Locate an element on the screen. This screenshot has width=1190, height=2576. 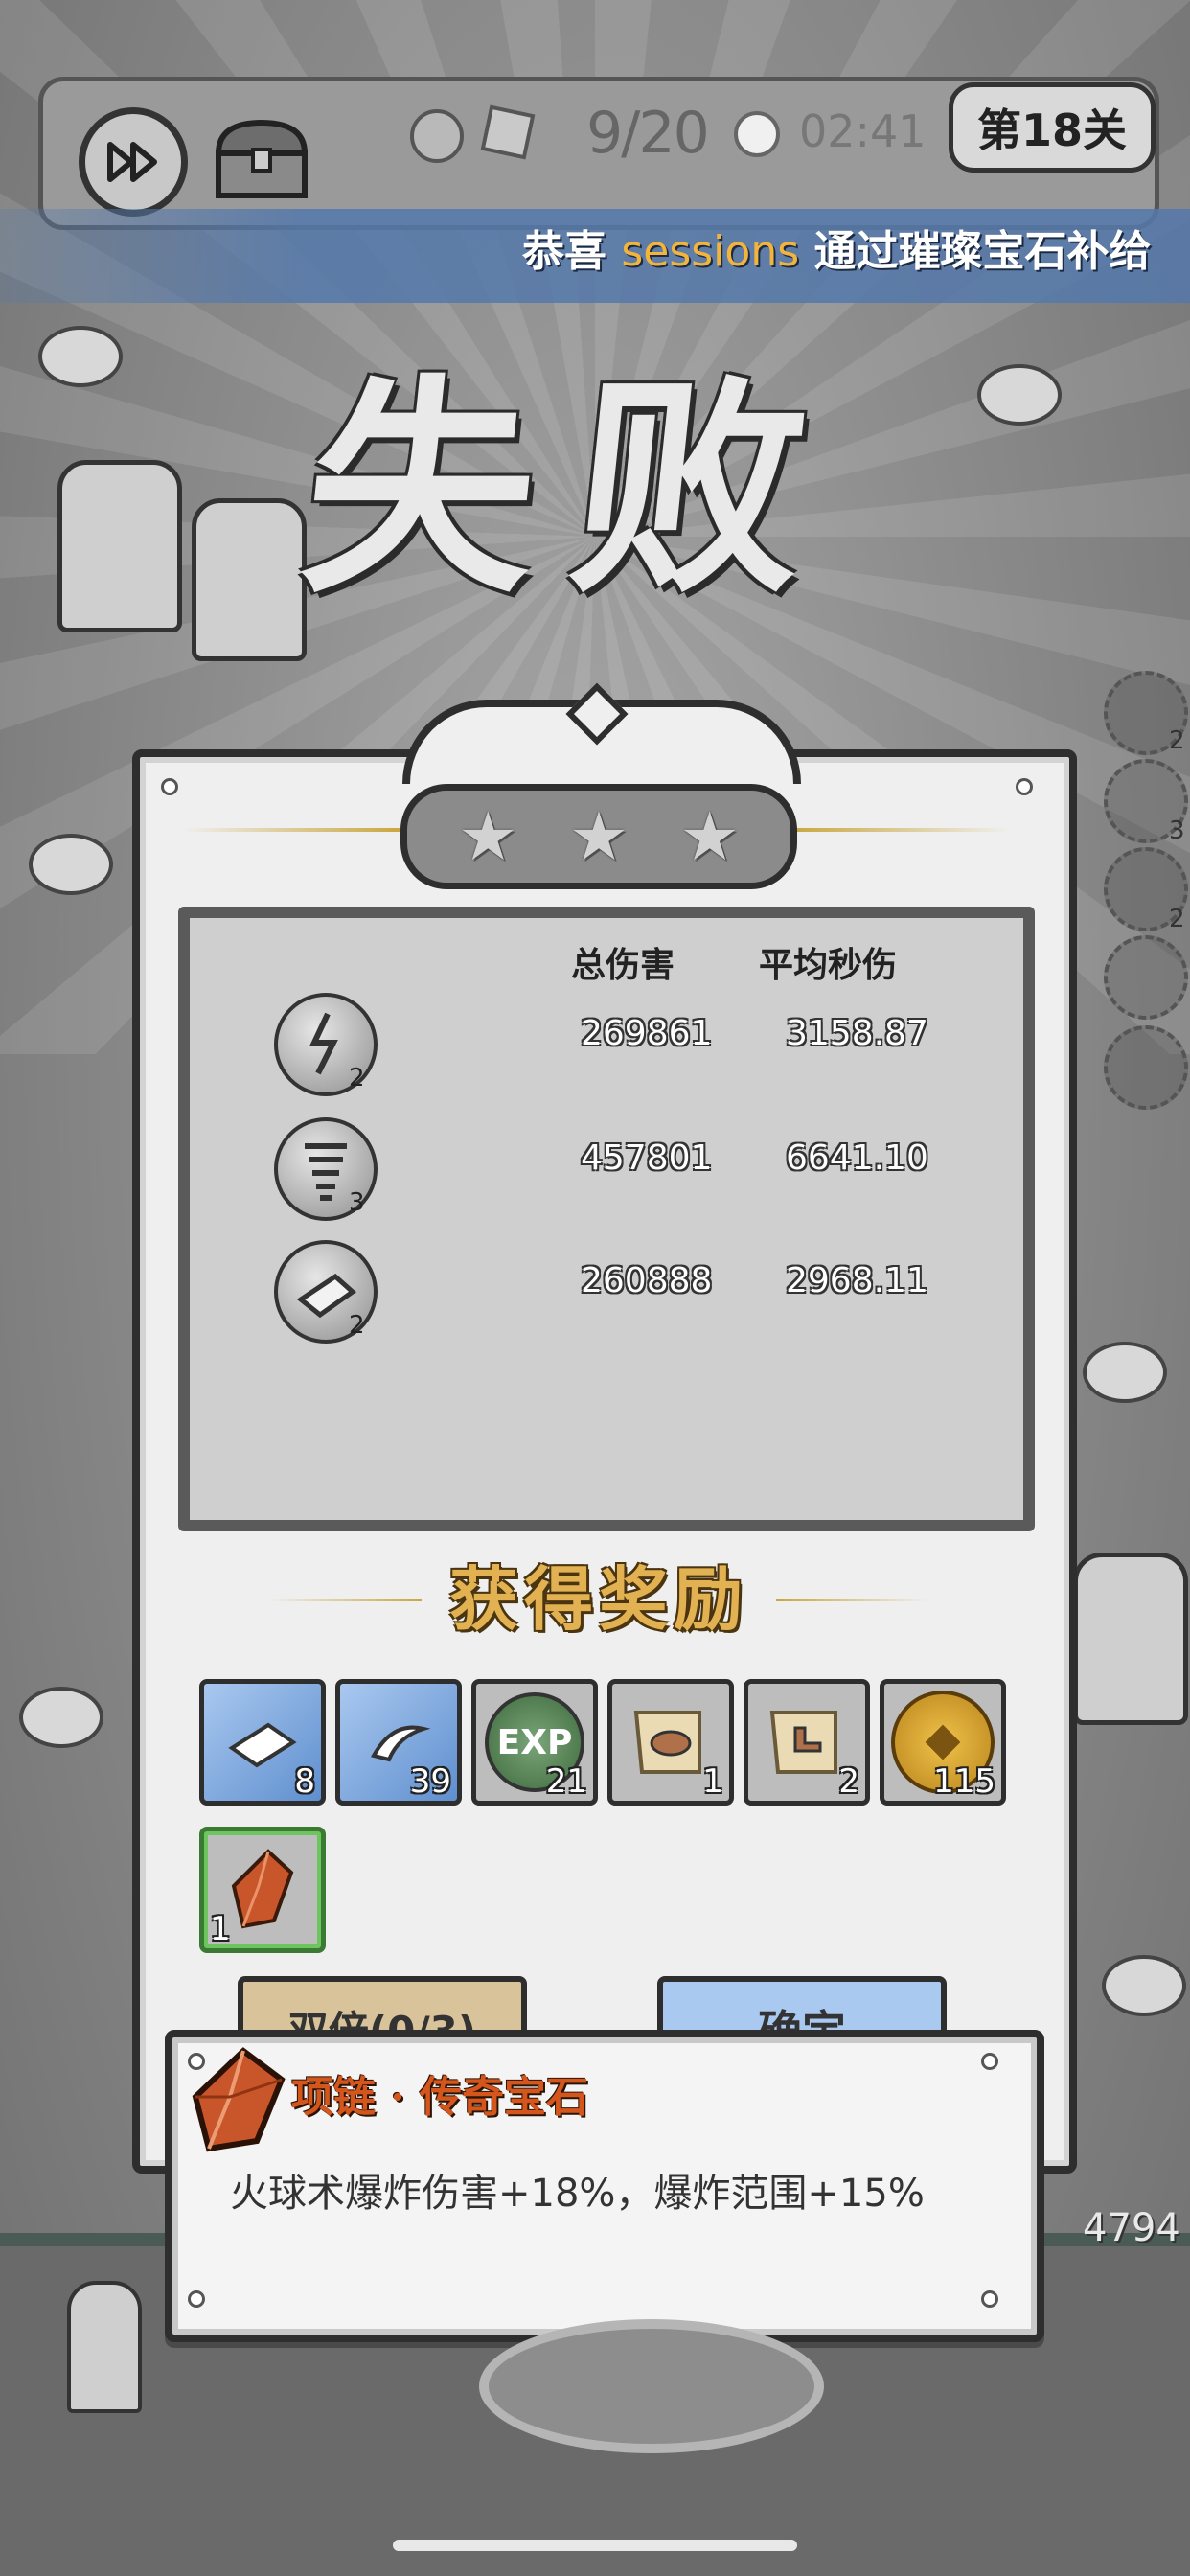
broadcast-message: 恭喜 sessions 通过璀璨宝石补给 is located at coordinates (837, 247).